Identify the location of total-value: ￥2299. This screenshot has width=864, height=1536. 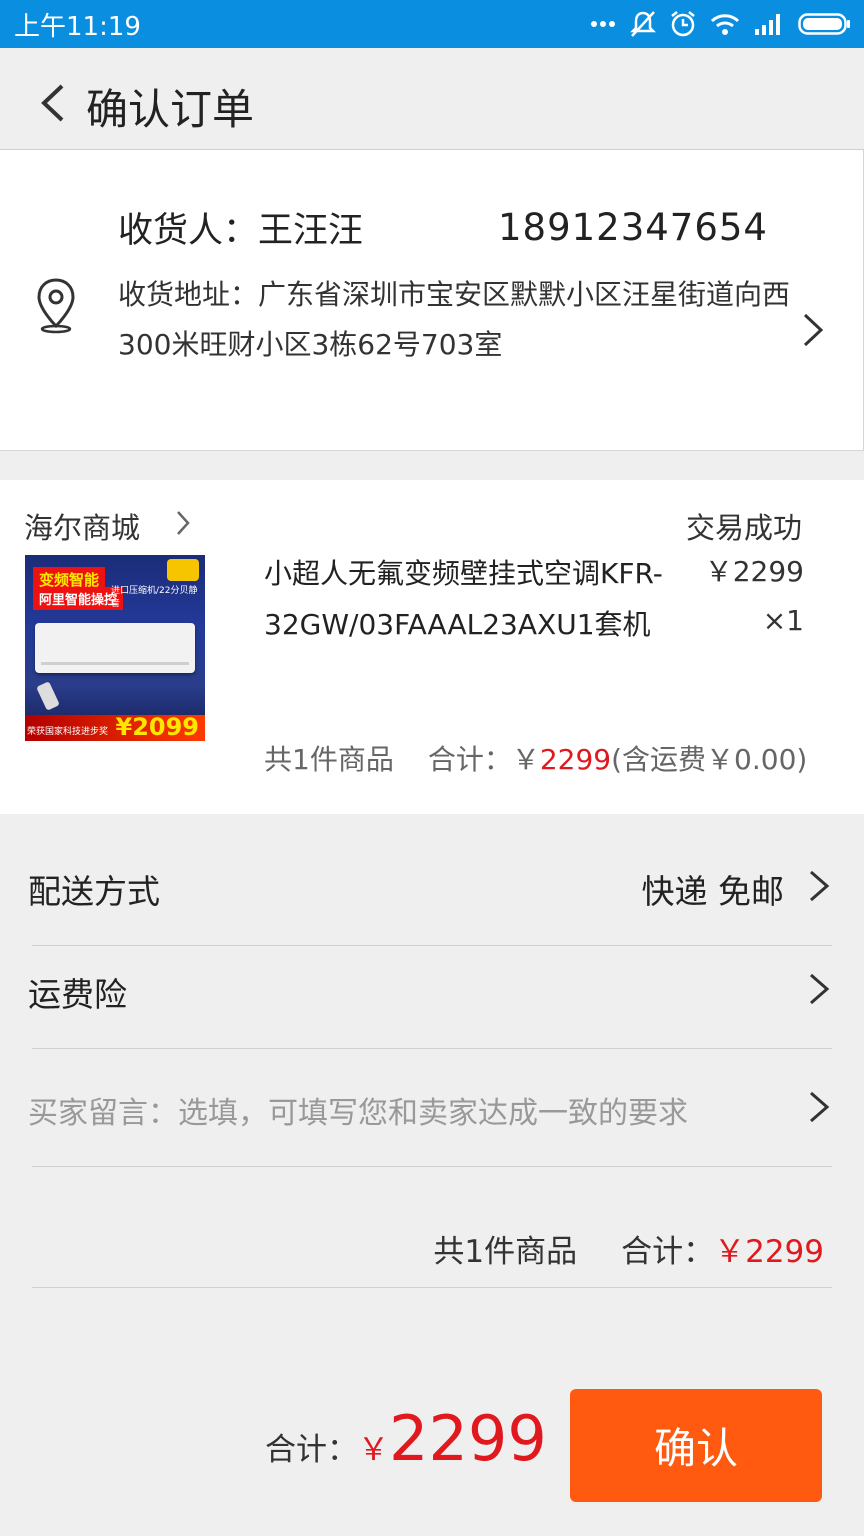
(769, 1252).